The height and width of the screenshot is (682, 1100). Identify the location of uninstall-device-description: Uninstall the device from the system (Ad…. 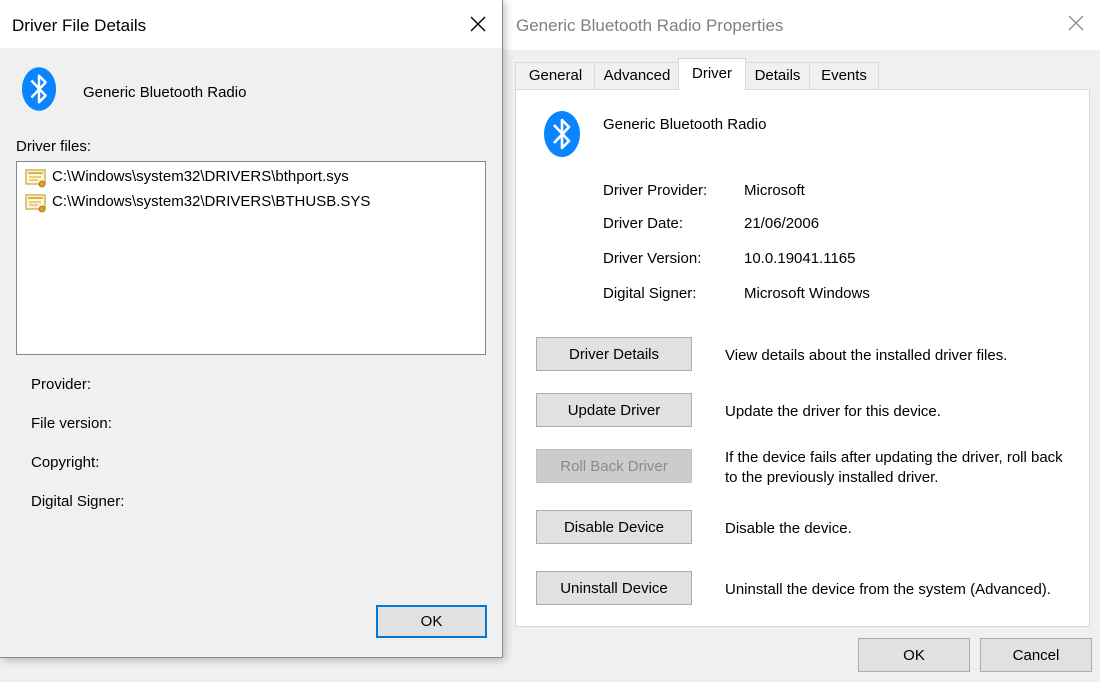
(888, 589).